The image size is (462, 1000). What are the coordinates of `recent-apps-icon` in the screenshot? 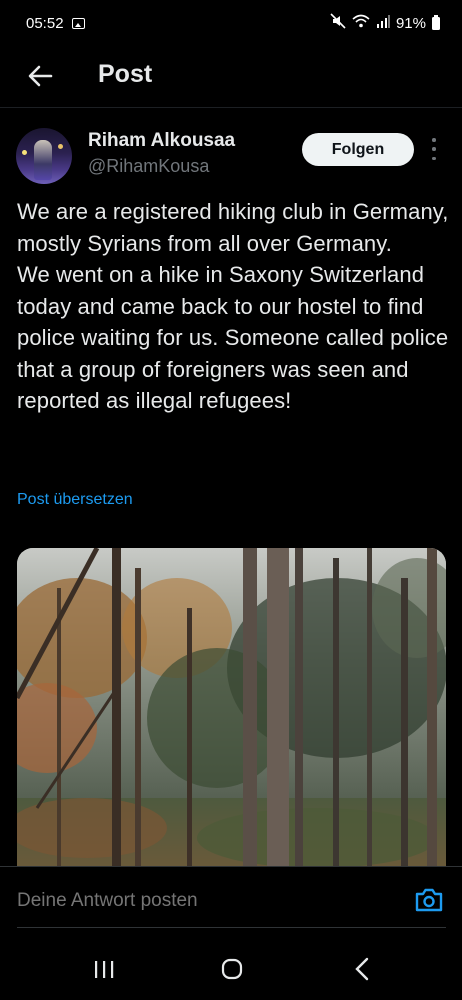 It's located at (104, 969).